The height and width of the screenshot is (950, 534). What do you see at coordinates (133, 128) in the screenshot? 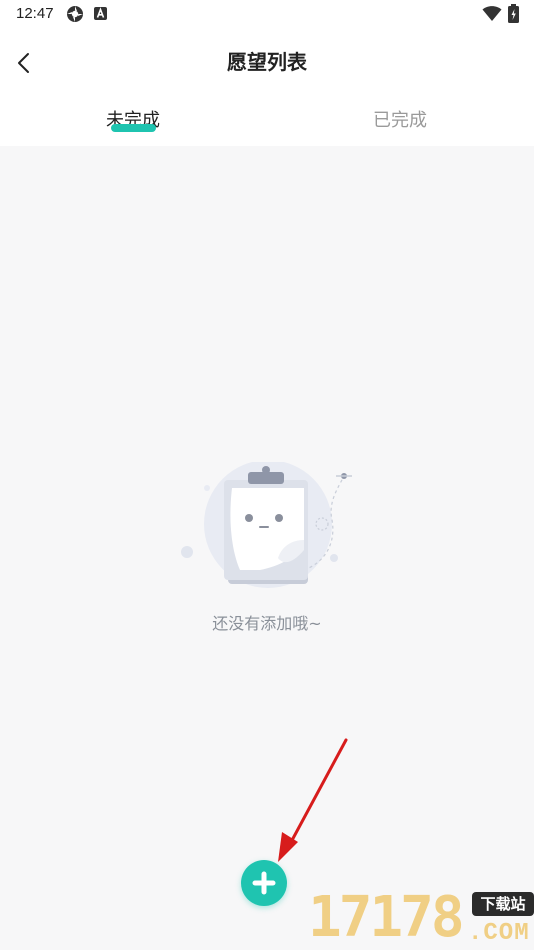
I see `active-tab-indicator` at bounding box center [133, 128].